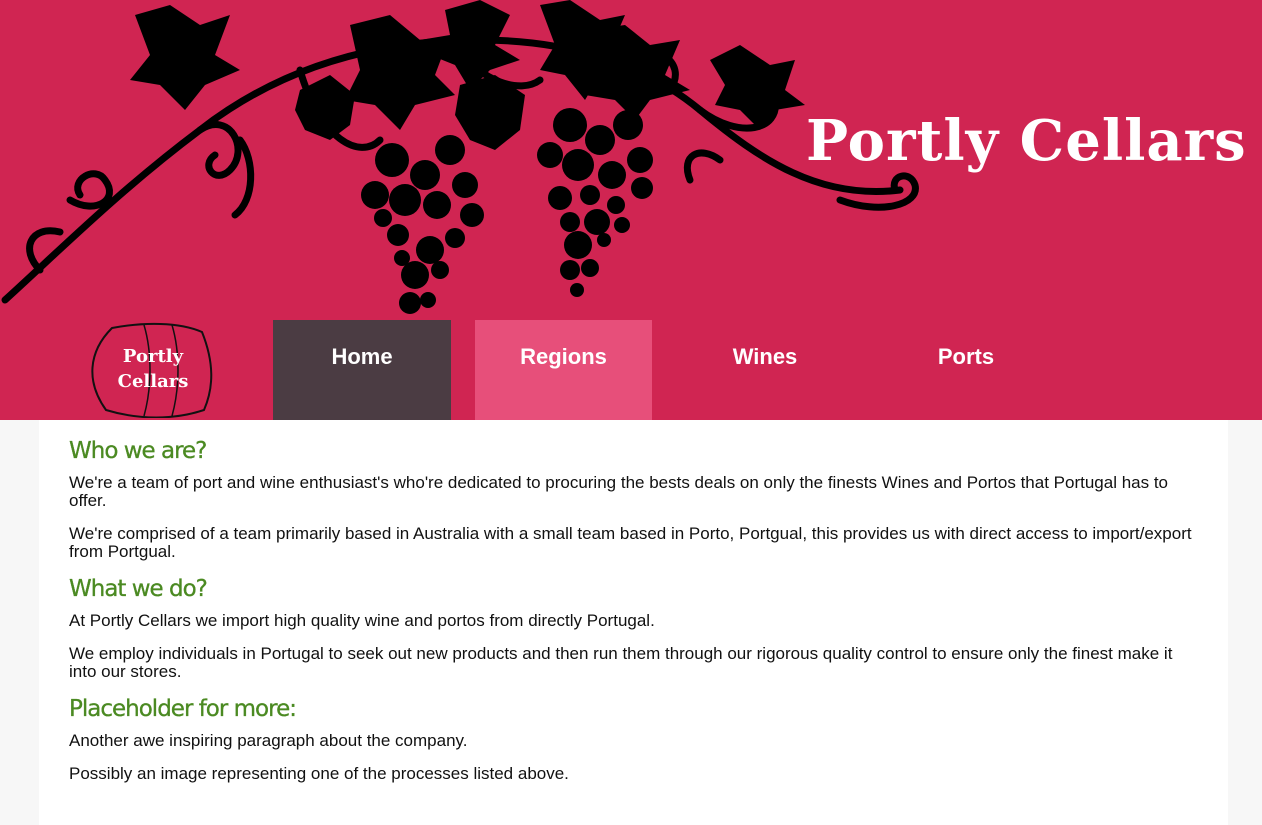 The height and width of the screenshot is (825, 1262). What do you see at coordinates (765, 370) in the screenshot?
I see `nav-wines: Wines` at bounding box center [765, 370].